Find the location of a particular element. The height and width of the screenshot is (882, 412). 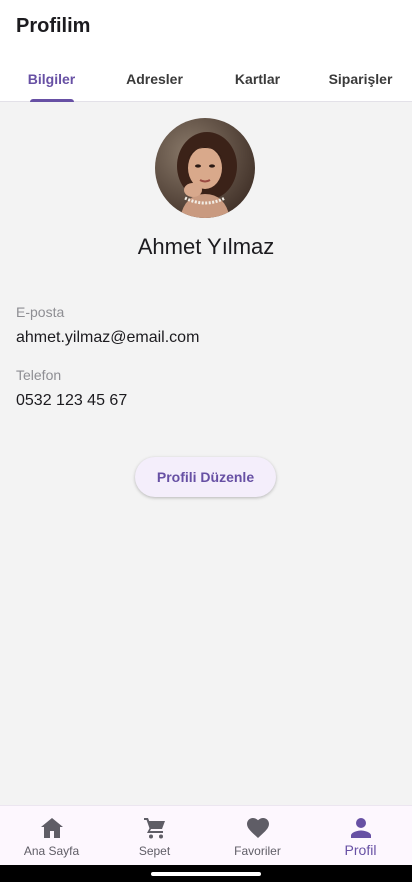

phone-label: Telefon is located at coordinates (39, 375).